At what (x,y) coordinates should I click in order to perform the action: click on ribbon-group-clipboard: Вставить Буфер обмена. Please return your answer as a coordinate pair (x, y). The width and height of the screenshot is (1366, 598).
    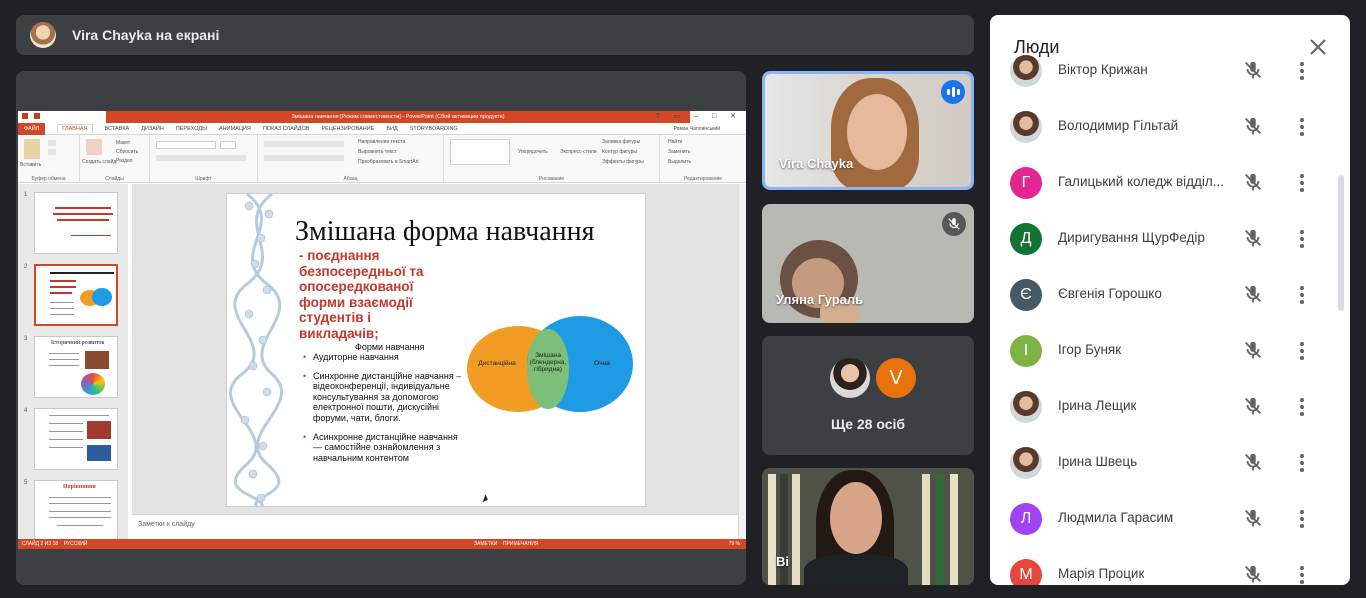
    Looking at the image, I should click on (49, 159).